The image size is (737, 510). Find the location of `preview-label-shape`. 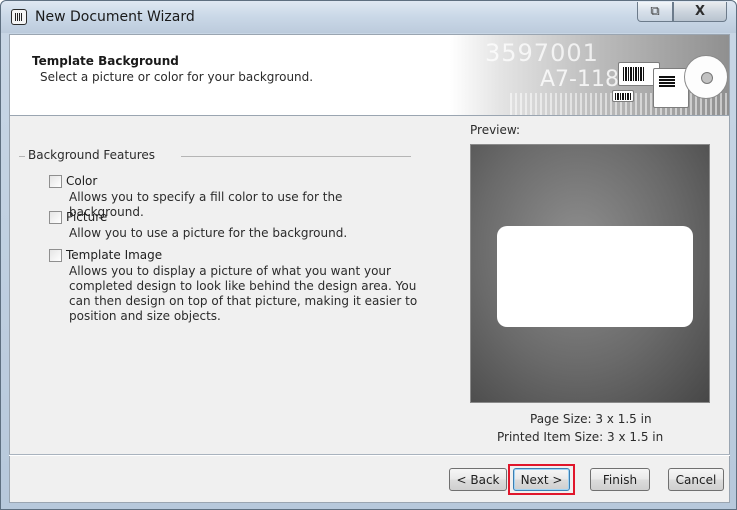

preview-label-shape is located at coordinates (595, 276).